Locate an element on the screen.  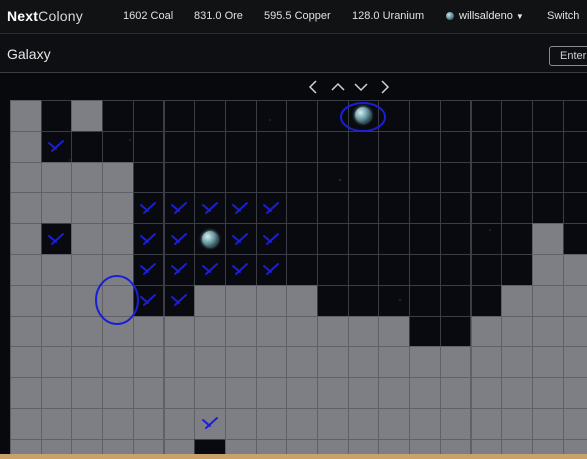
chevron-left-icon is located at coordinates (314, 87).